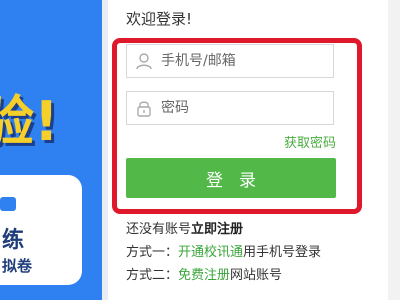 This screenshot has height=300, width=400. What do you see at coordinates (210, 252) in the screenshot?
I see `open-xiaoxuntong-link: 开通校讯通` at bounding box center [210, 252].